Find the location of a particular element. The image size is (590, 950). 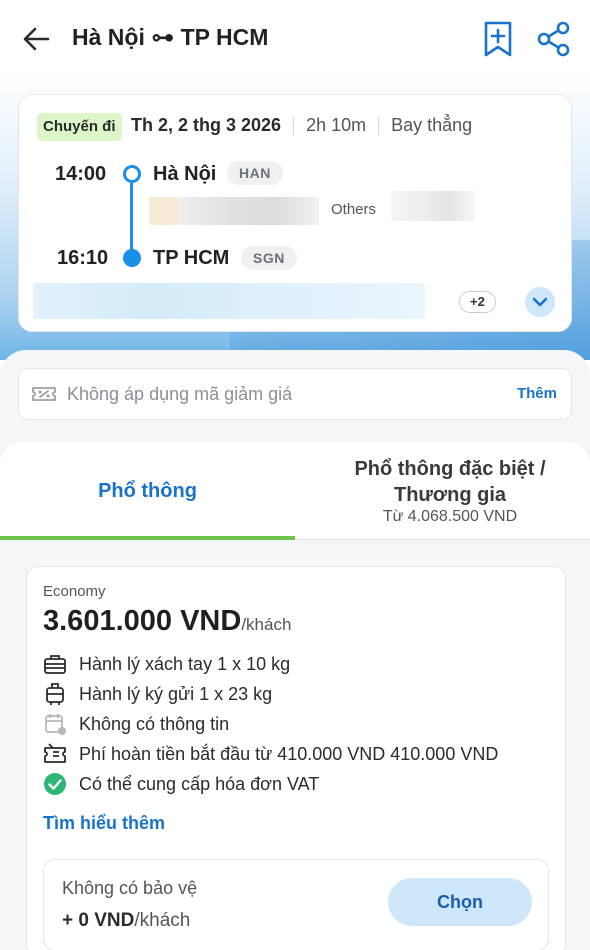

learn-more-link: Tìm hiểu thêm is located at coordinates (104, 823).